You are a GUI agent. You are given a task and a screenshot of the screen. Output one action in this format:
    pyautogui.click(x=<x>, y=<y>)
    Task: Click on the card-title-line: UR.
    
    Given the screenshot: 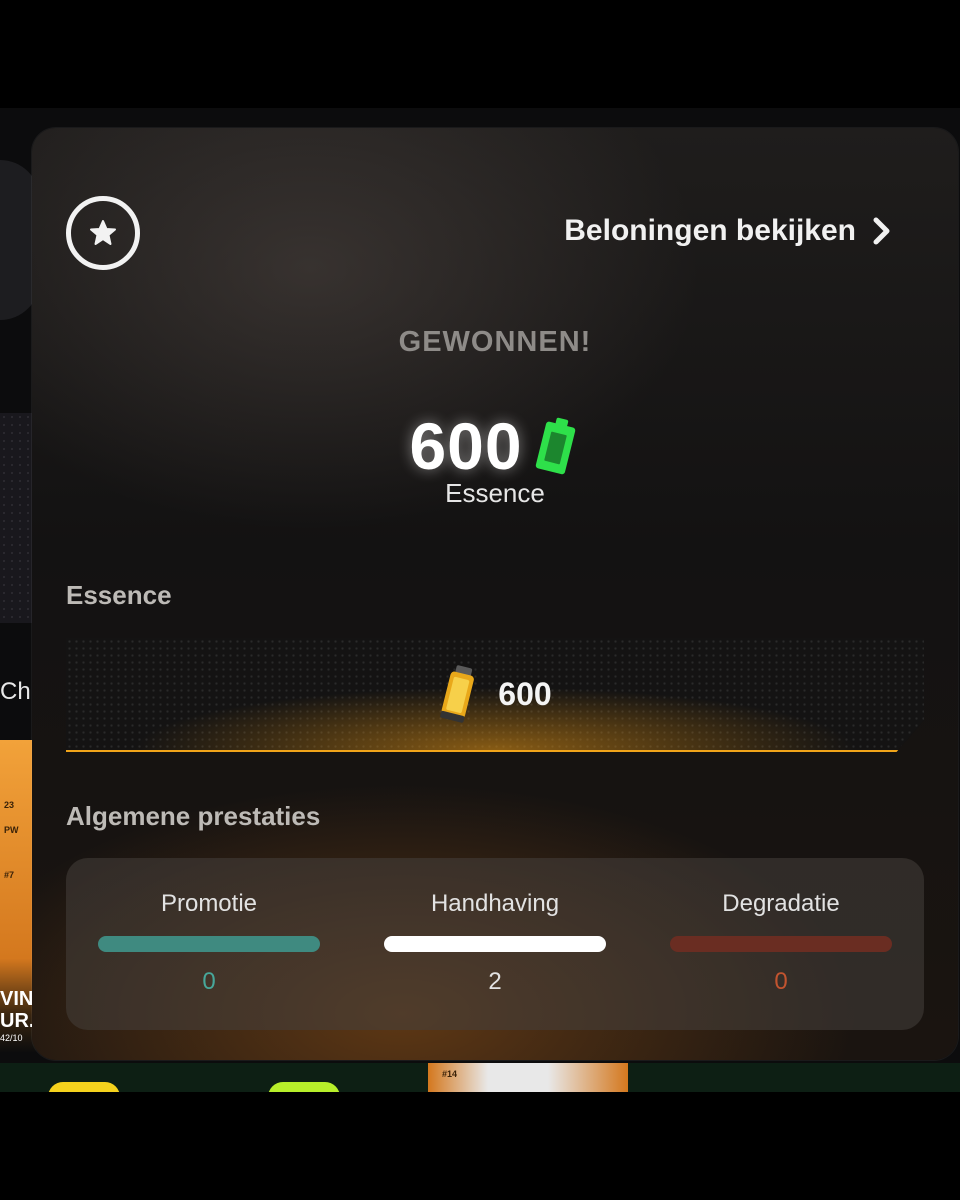 What is the action you would take?
    pyautogui.click(x=17, y=1021)
    